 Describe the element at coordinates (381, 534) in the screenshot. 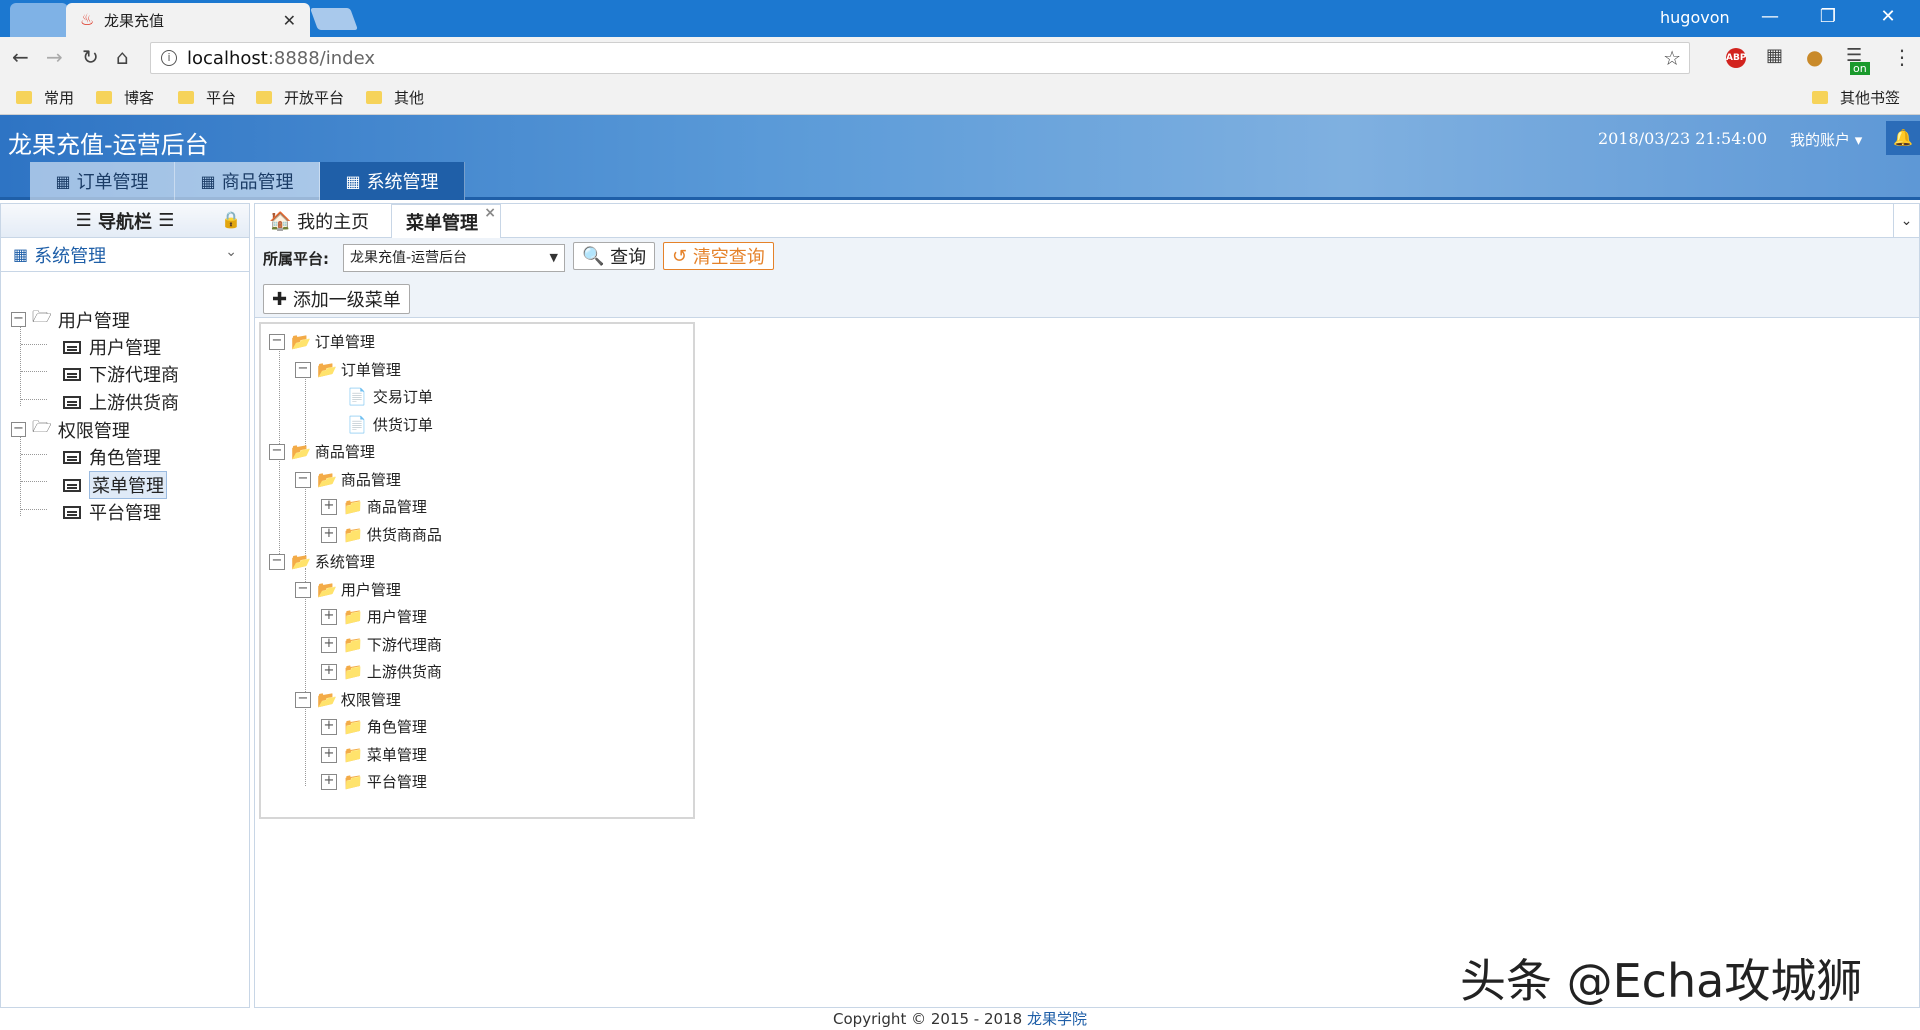

I see `menu-node-supplier-products: + 📁 供货商商品` at that location.